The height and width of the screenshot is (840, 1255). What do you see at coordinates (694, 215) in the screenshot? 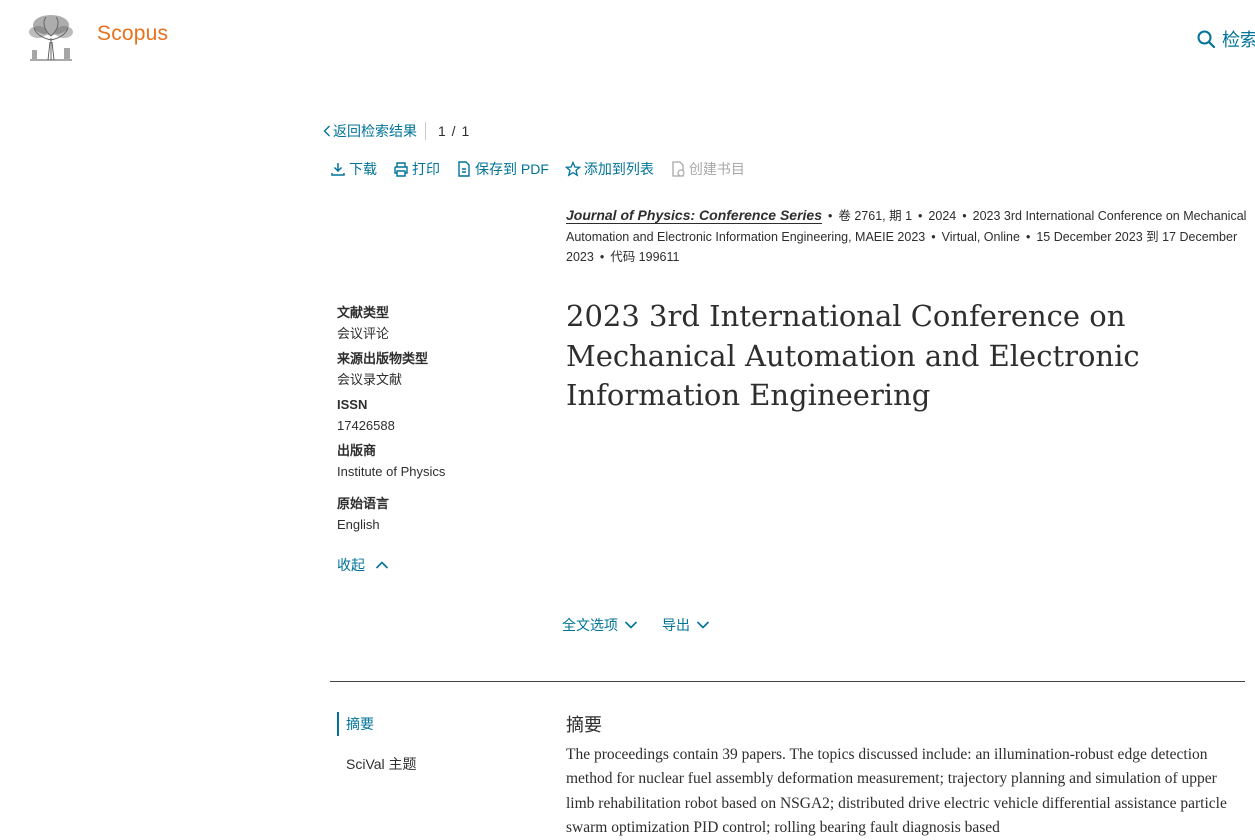
I see `journal-link: Journal of Physics: Conference Series` at bounding box center [694, 215].